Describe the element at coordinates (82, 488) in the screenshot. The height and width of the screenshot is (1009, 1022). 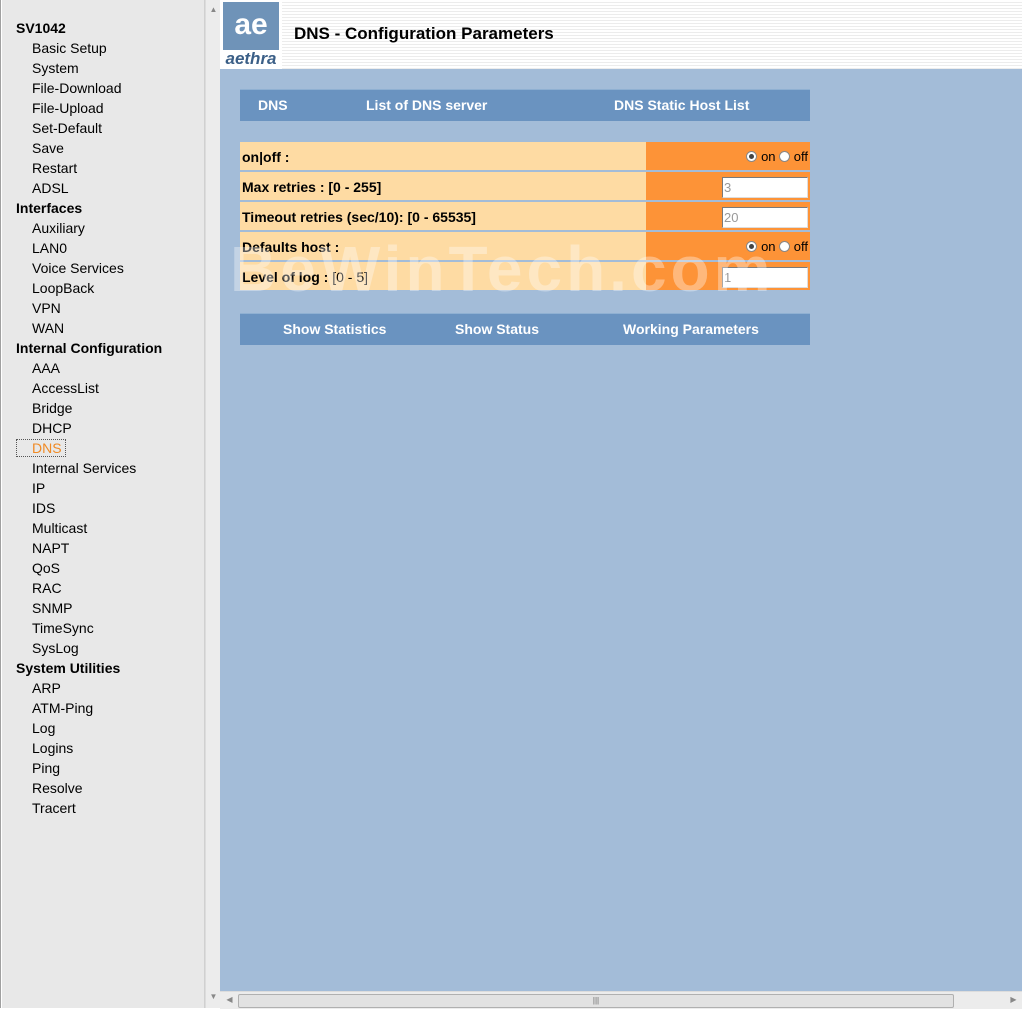
I see `sidebar-item: IP` at that location.